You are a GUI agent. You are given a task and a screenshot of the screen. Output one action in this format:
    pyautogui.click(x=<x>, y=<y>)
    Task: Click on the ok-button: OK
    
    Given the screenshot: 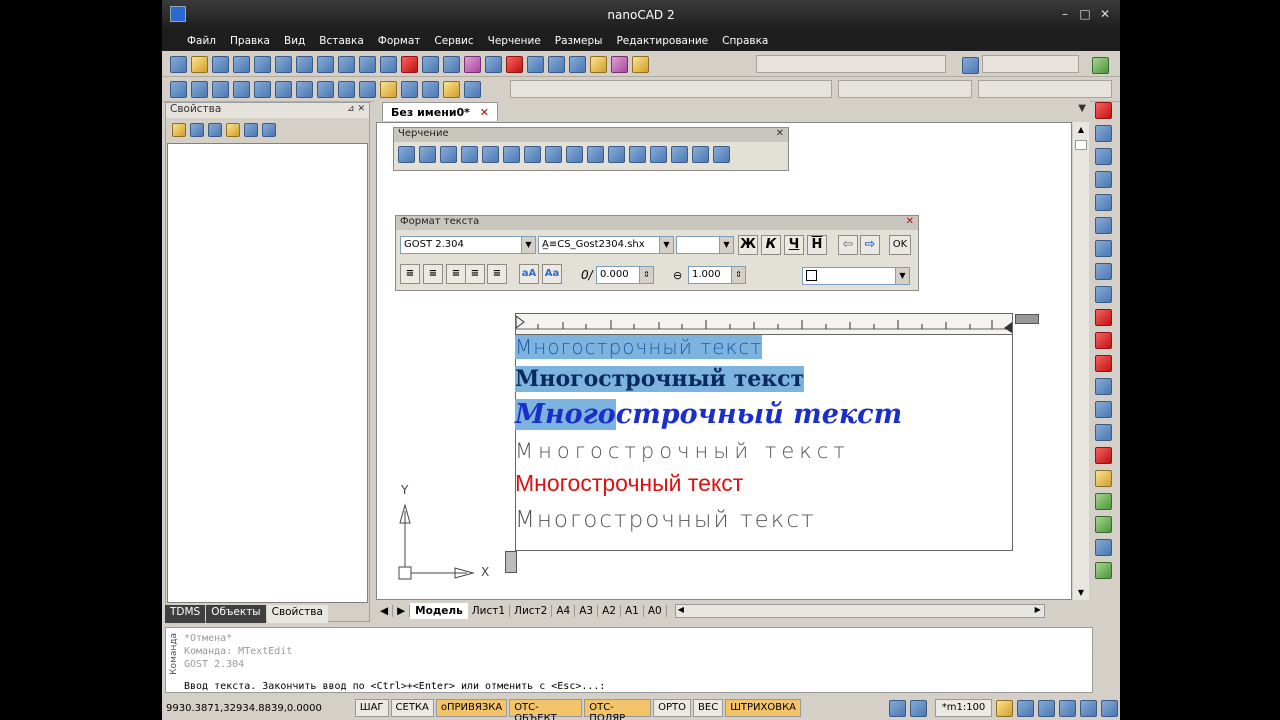 What is the action you would take?
    pyautogui.click(x=900, y=245)
    